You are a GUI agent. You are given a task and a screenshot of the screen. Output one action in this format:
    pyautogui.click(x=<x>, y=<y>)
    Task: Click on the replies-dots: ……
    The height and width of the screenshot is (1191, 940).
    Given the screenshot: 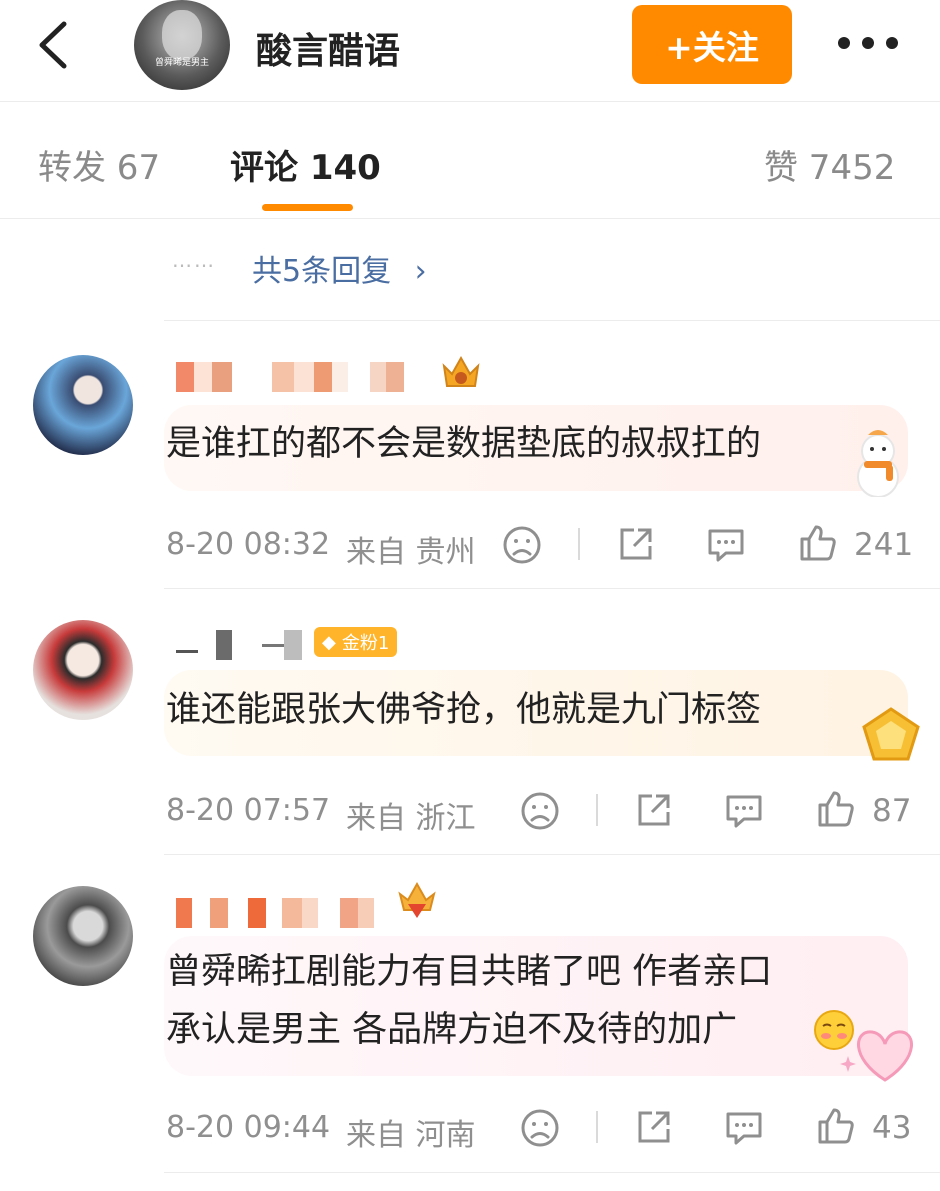 What is the action you would take?
    pyautogui.click(x=194, y=260)
    